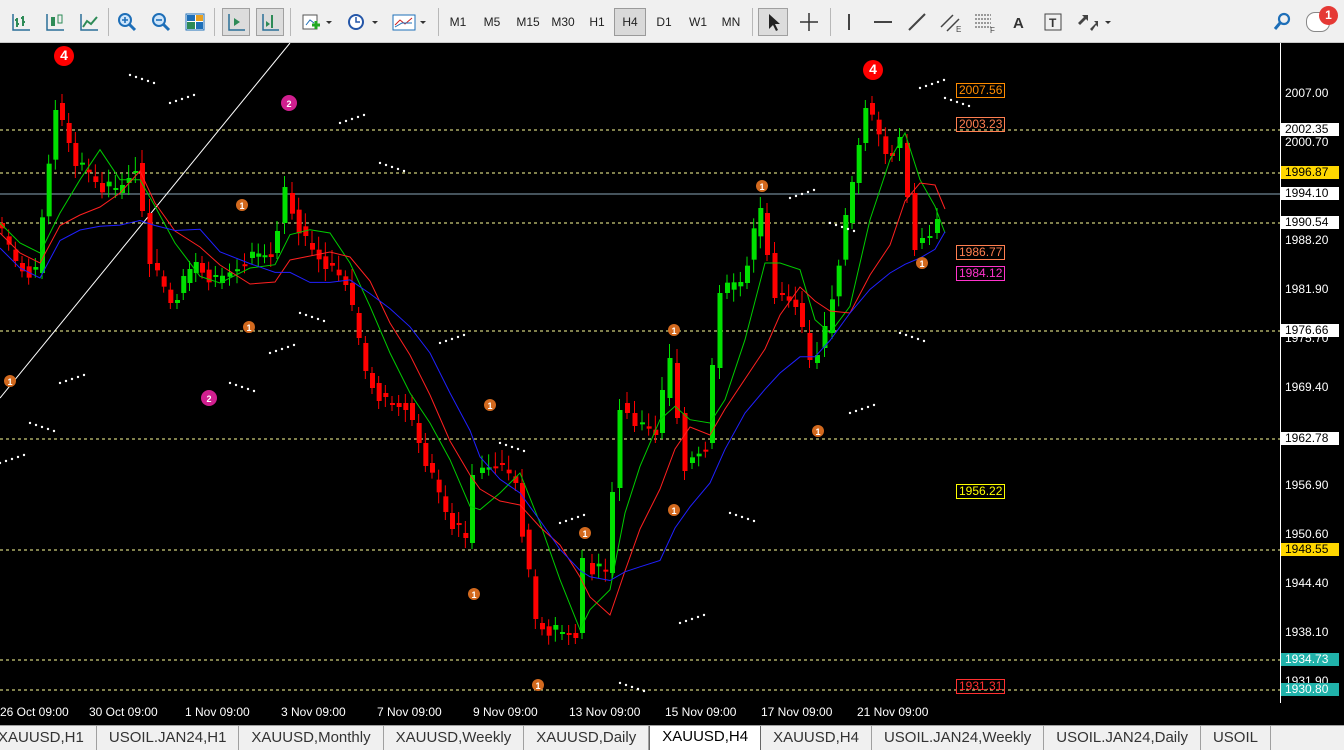 The image size is (1344, 750). Describe the element at coordinates (528, 22) in the screenshot. I see `timeframe-m15: M15` at that location.